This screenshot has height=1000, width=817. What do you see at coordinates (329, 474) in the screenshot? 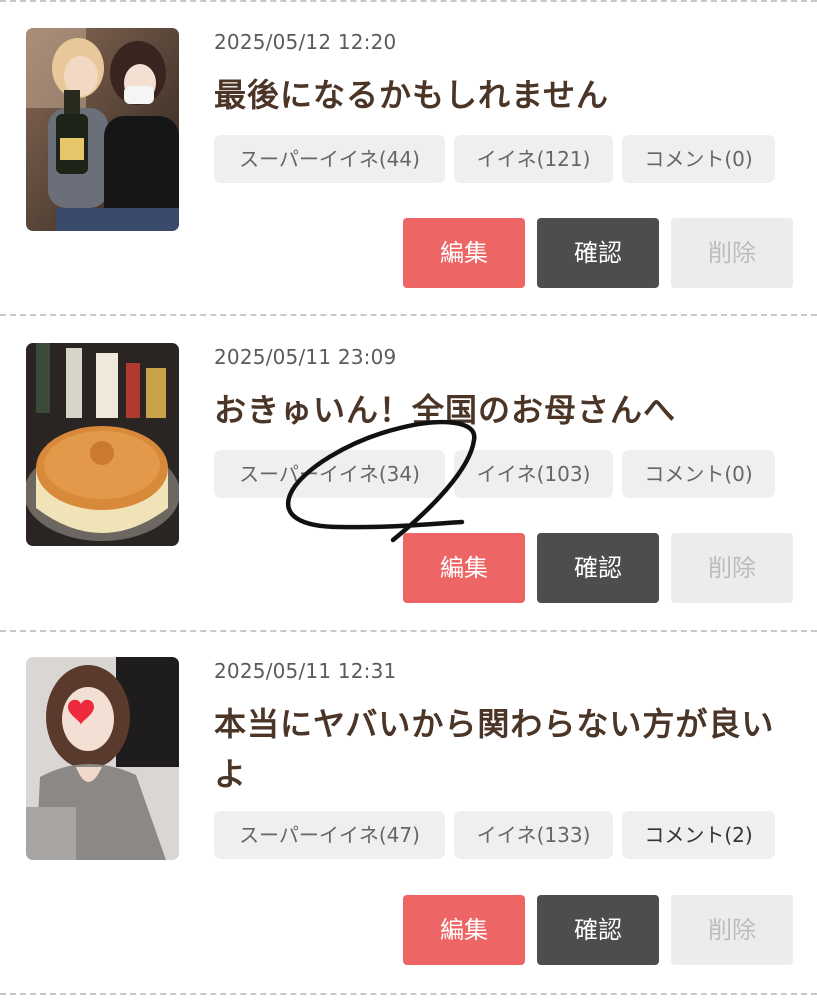
I see `super-like-count: スーパーイイネ(34)` at bounding box center [329, 474].